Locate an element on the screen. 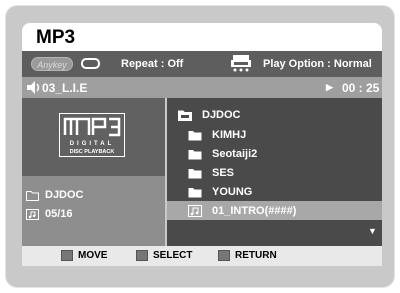 The image size is (400, 293). play-option-icon is located at coordinates (241, 63).